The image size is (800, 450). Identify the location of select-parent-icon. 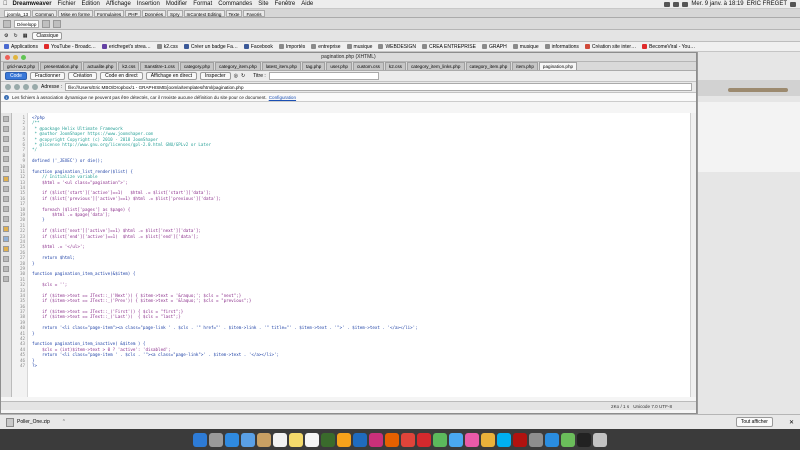
(6, 149).